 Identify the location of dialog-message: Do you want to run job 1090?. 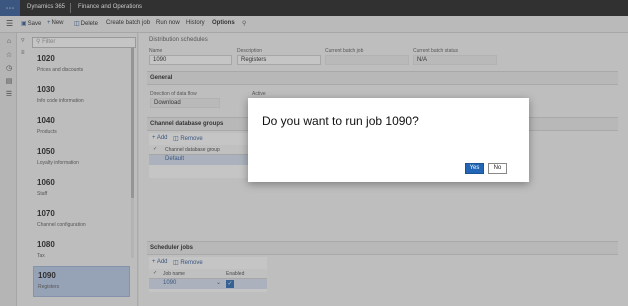
(340, 121).